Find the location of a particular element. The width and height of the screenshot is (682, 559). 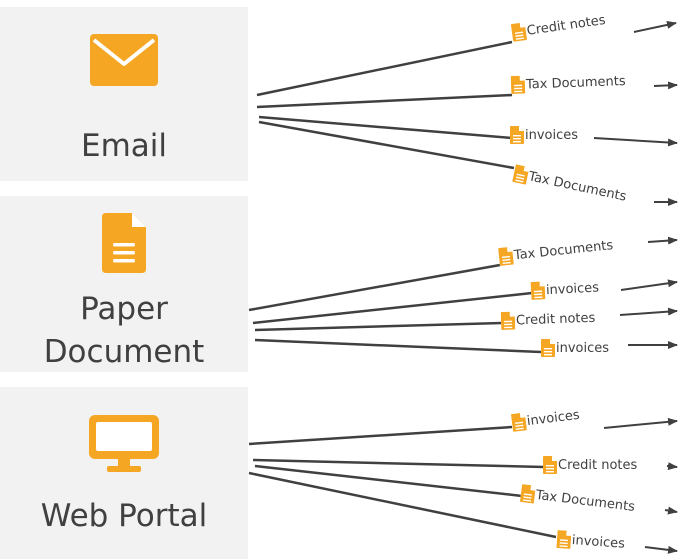

paper-line-invoices is located at coordinates (392, 308).